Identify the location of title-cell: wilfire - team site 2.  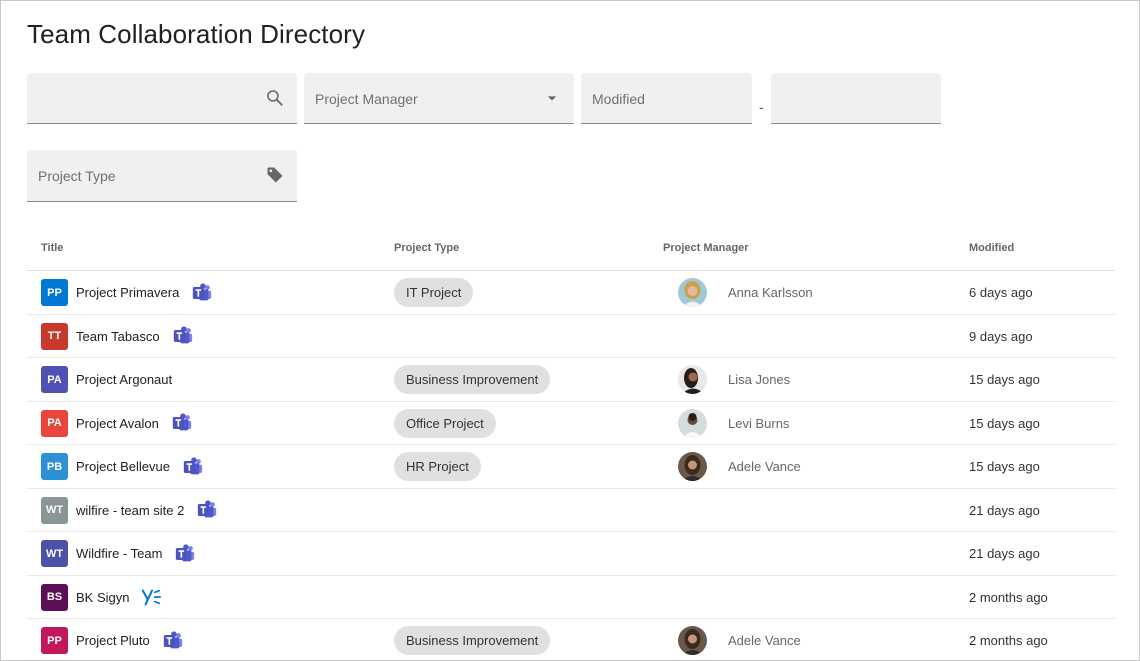
(147, 510).